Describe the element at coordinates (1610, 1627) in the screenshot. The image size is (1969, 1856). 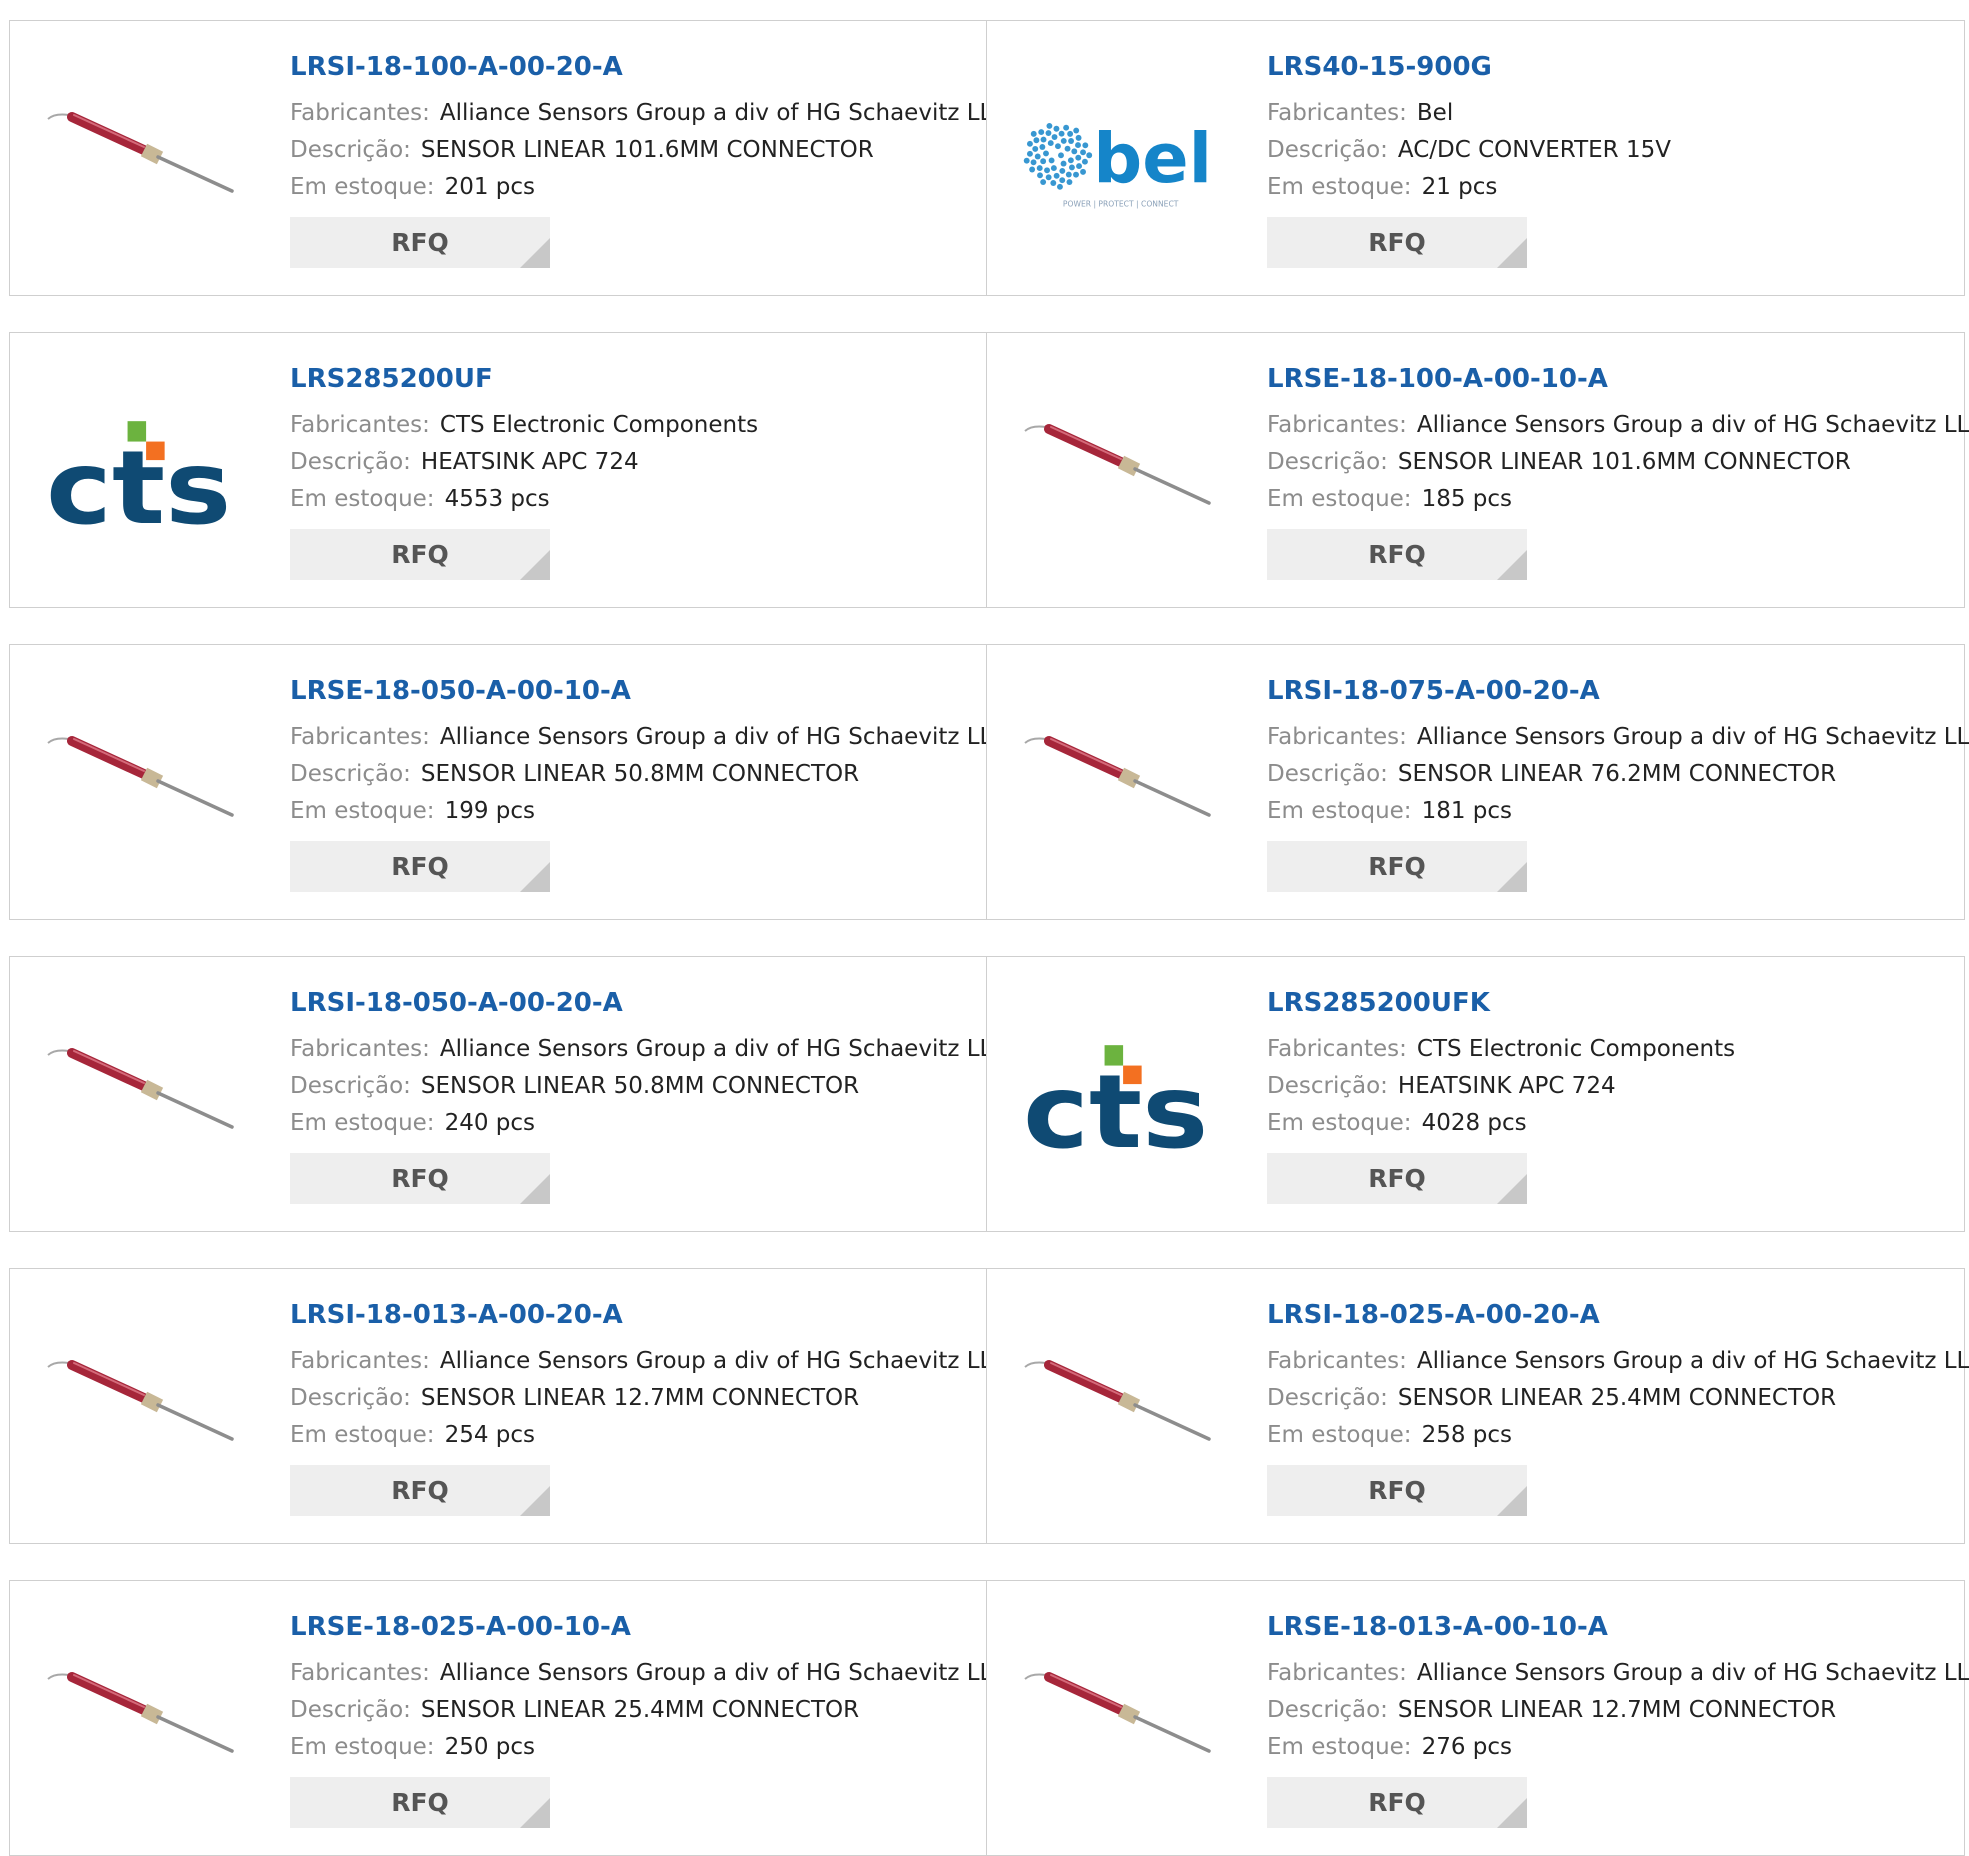
I see `part-number-link: LRSE-18-013-A-00-10-A` at that location.